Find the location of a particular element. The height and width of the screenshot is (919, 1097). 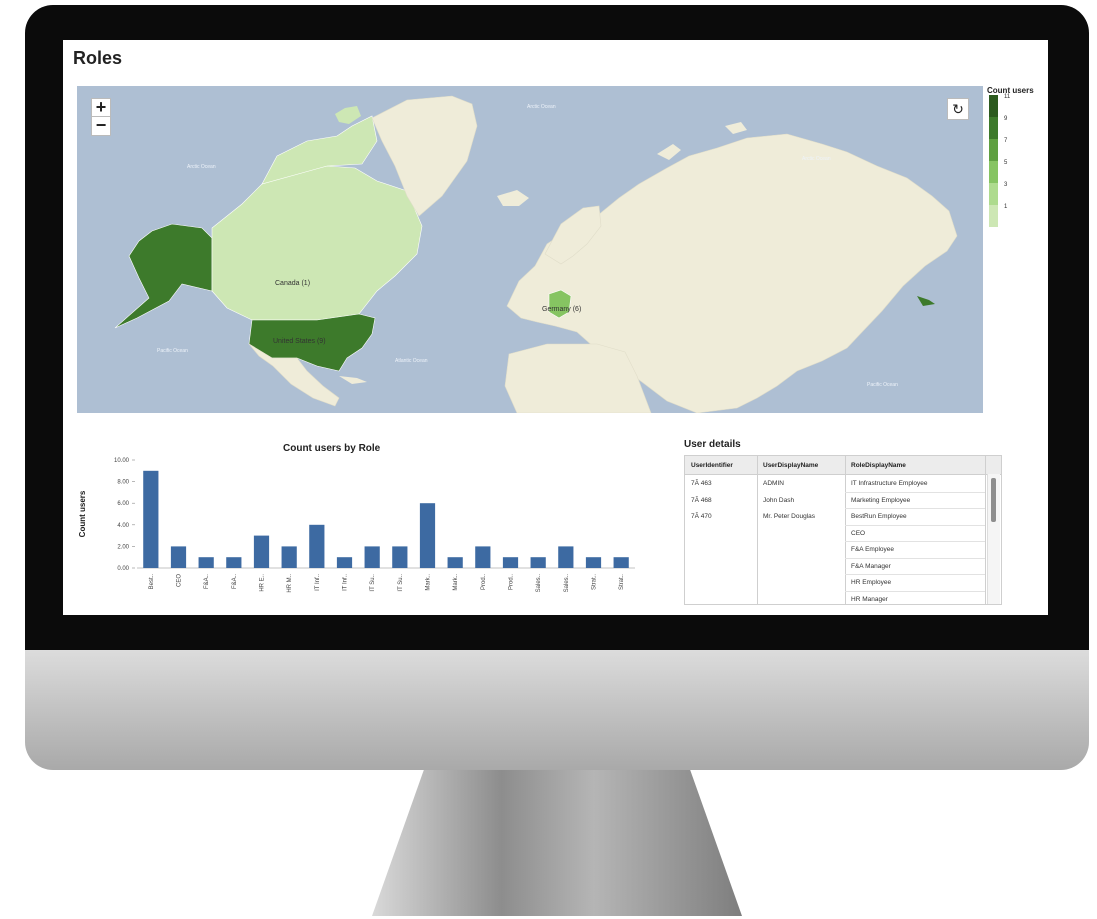

table-cell-role: HR Employee is located at coordinates (871, 582).